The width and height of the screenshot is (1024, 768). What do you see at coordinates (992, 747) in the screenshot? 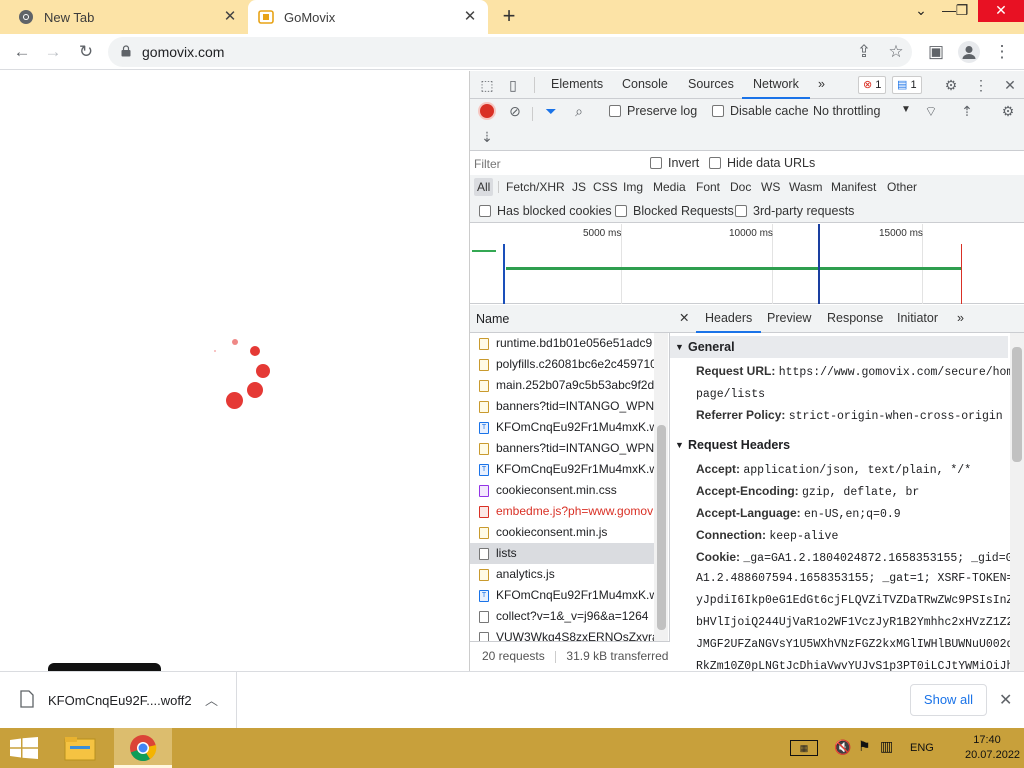
I see `clock: 17:40 20.07.2022` at bounding box center [992, 747].